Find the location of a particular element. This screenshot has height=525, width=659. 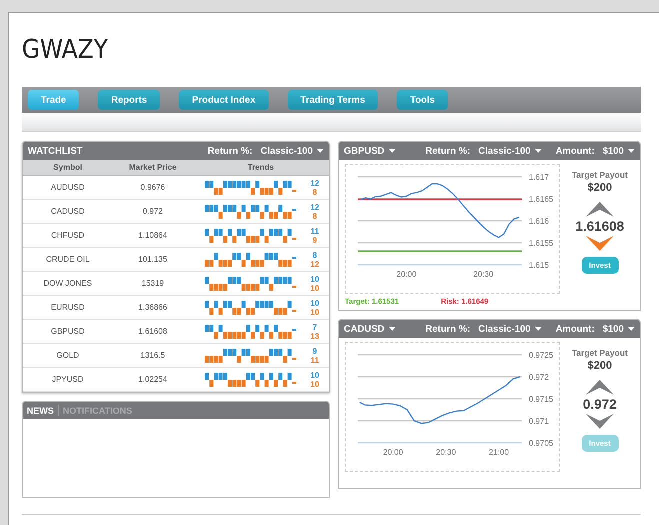

down-count: 13 is located at coordinates (315, 336).